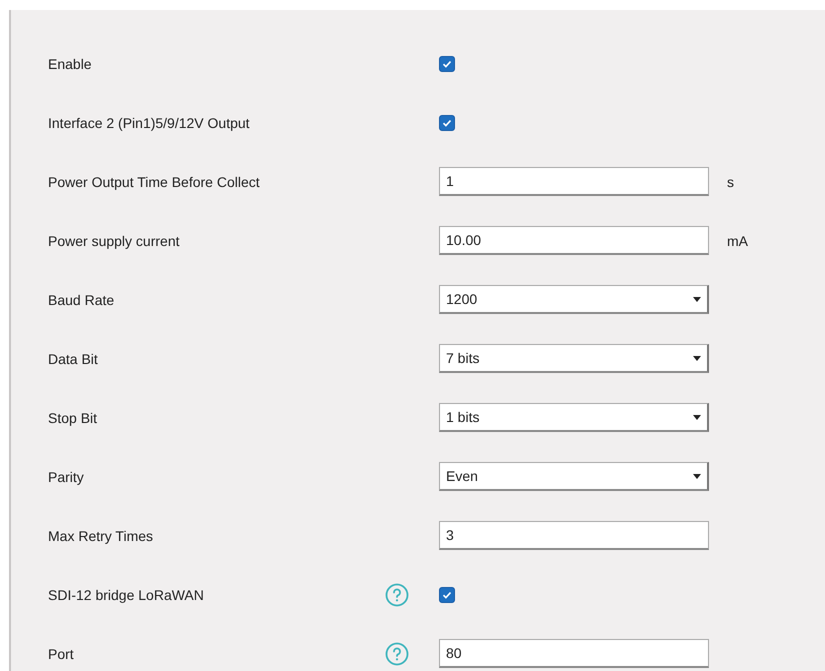 This screenshot has height=671, width=825. I want to click on field-label: Parity, so click(66, 476).